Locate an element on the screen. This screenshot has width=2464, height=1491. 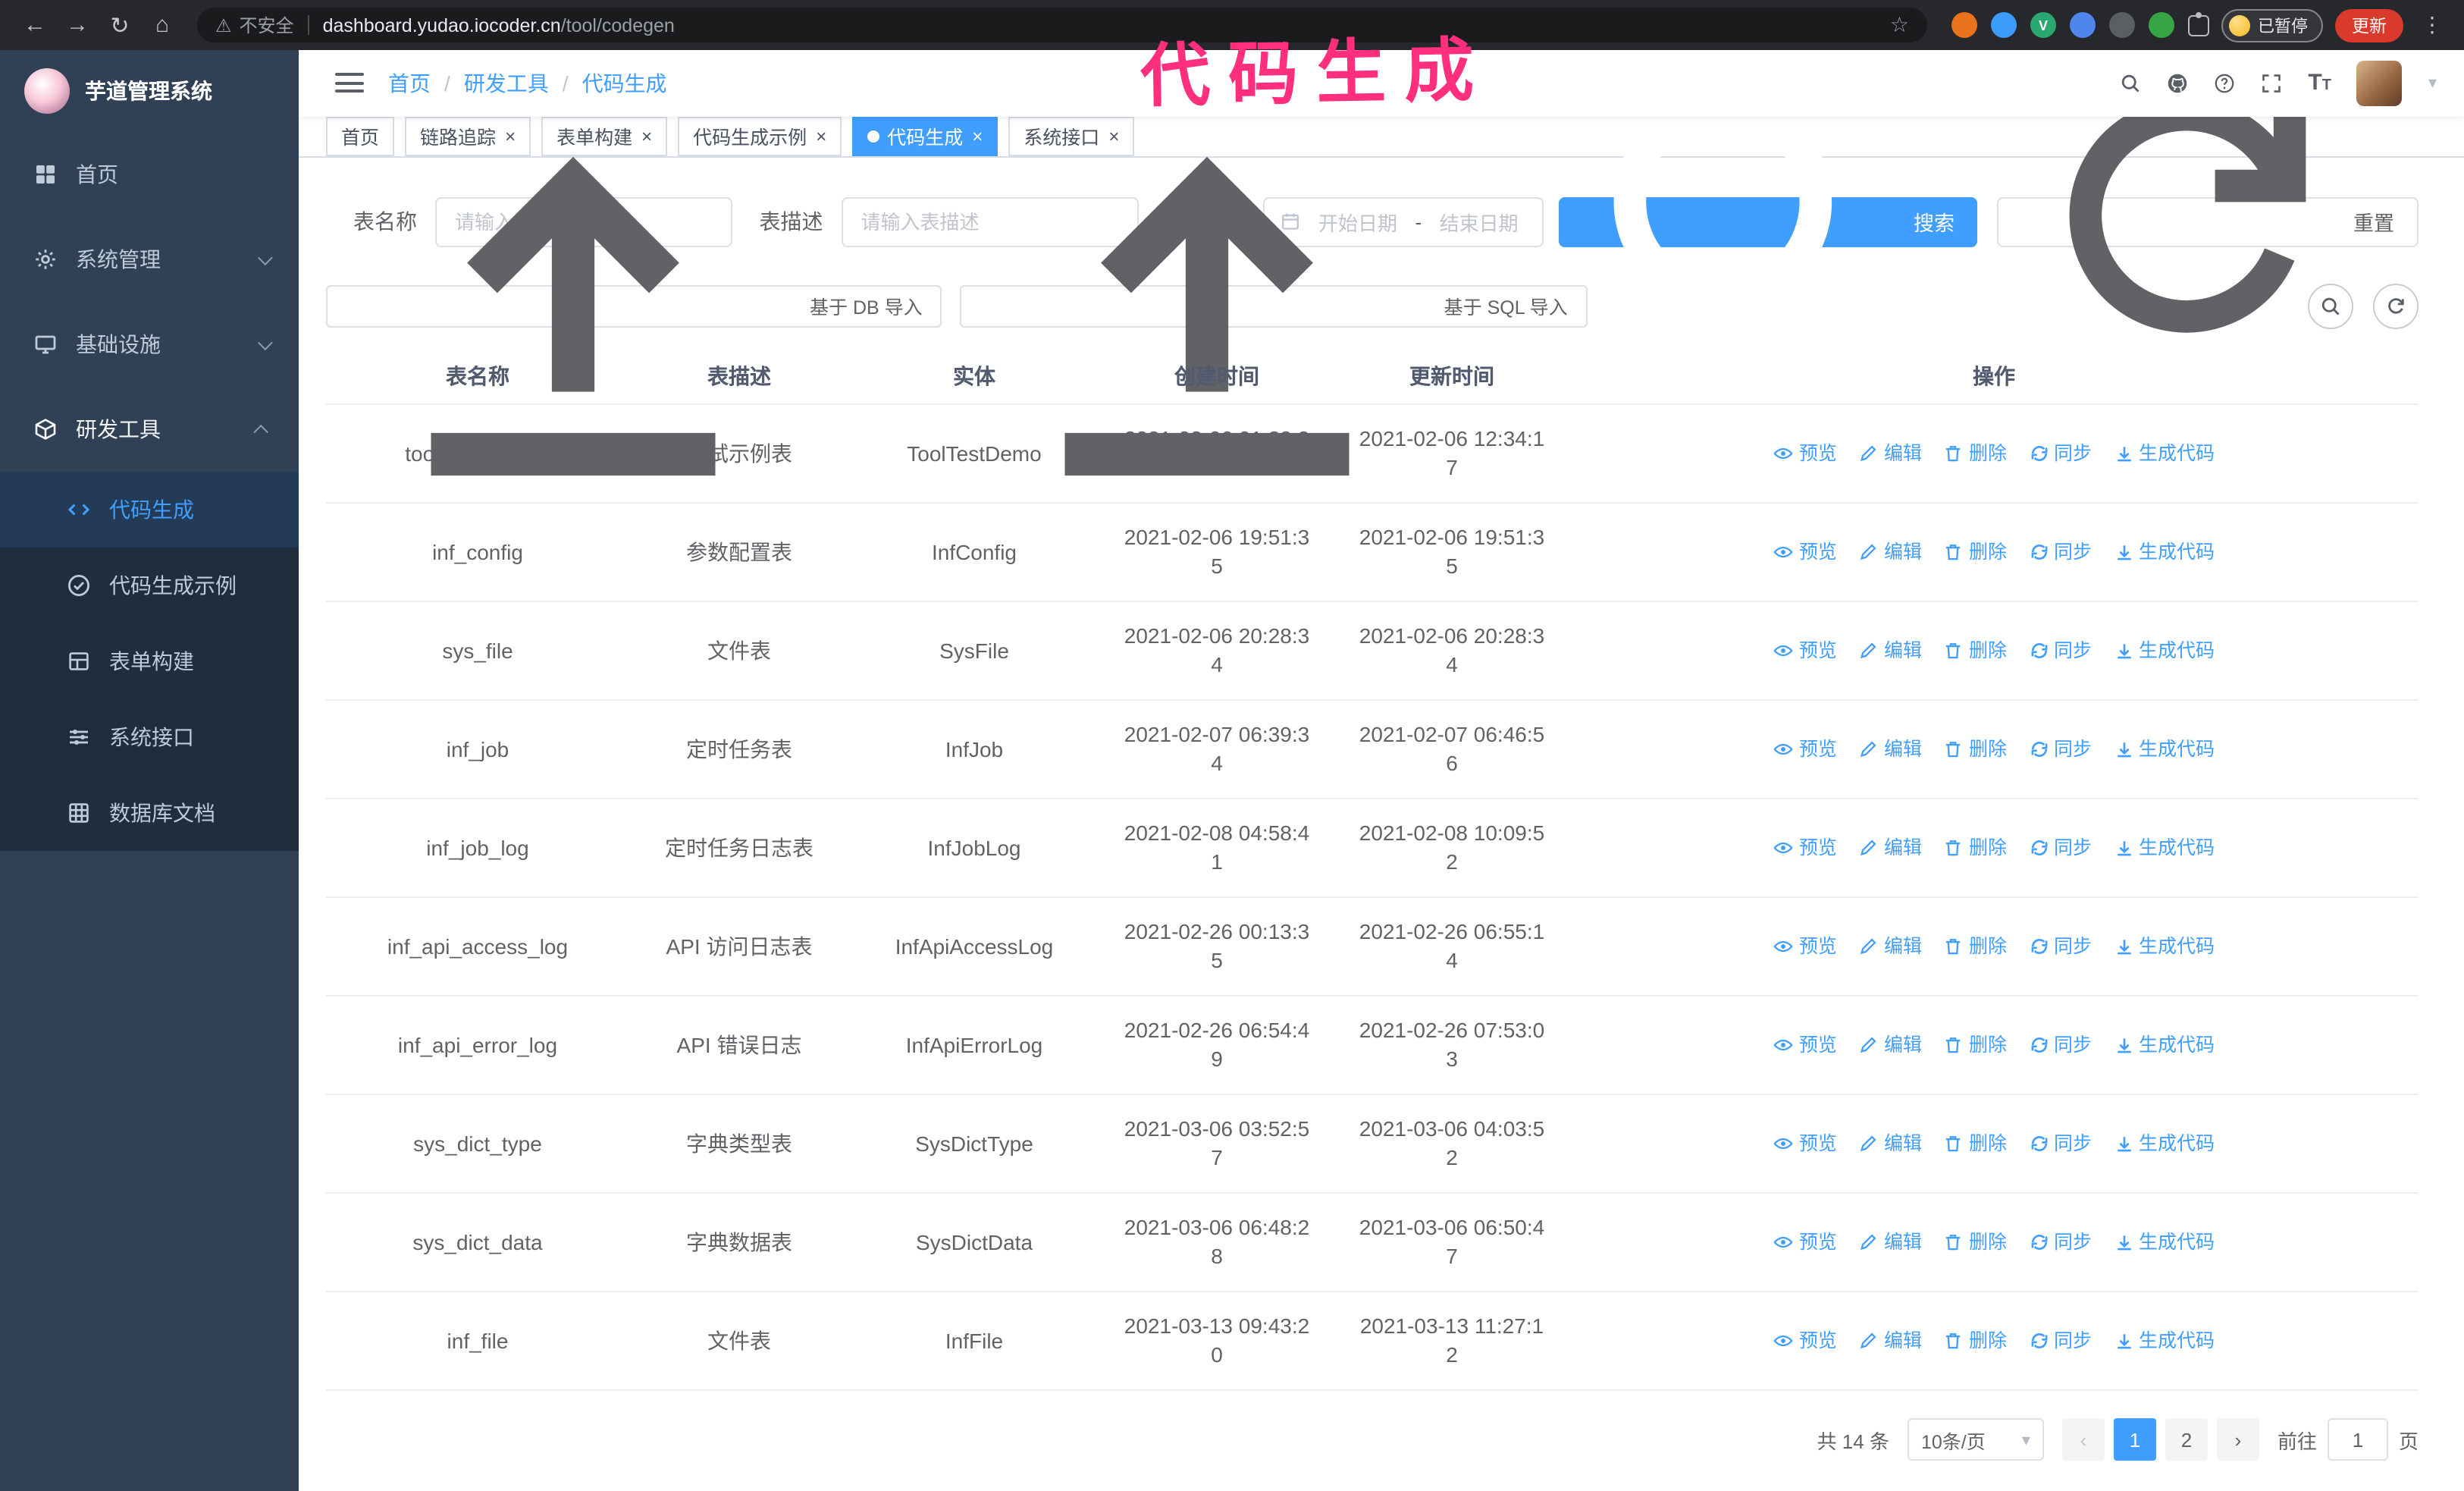
toggle-search-button is located at coordinates (2330, 305).